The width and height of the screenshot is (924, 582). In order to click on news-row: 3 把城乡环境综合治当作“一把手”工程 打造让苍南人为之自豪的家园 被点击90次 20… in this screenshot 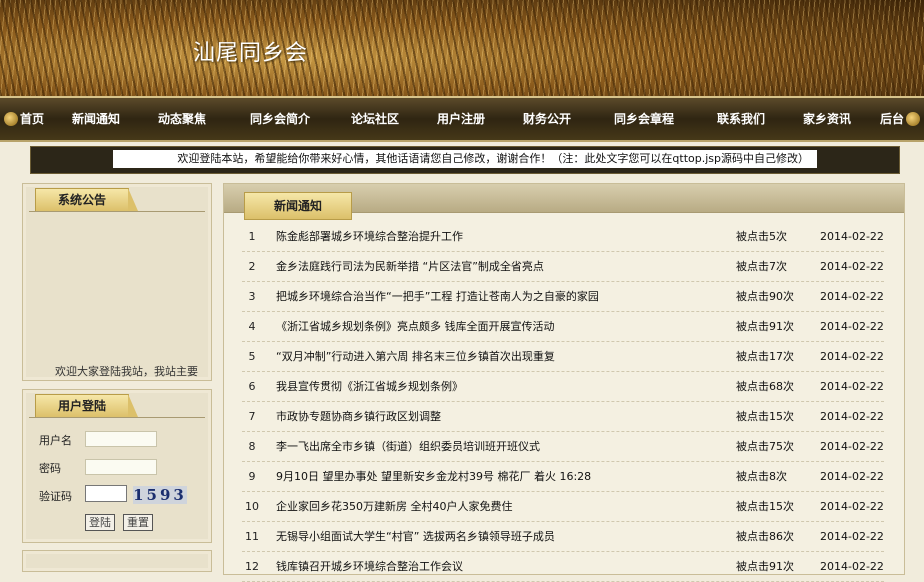, I will do `click(563, 297)`.